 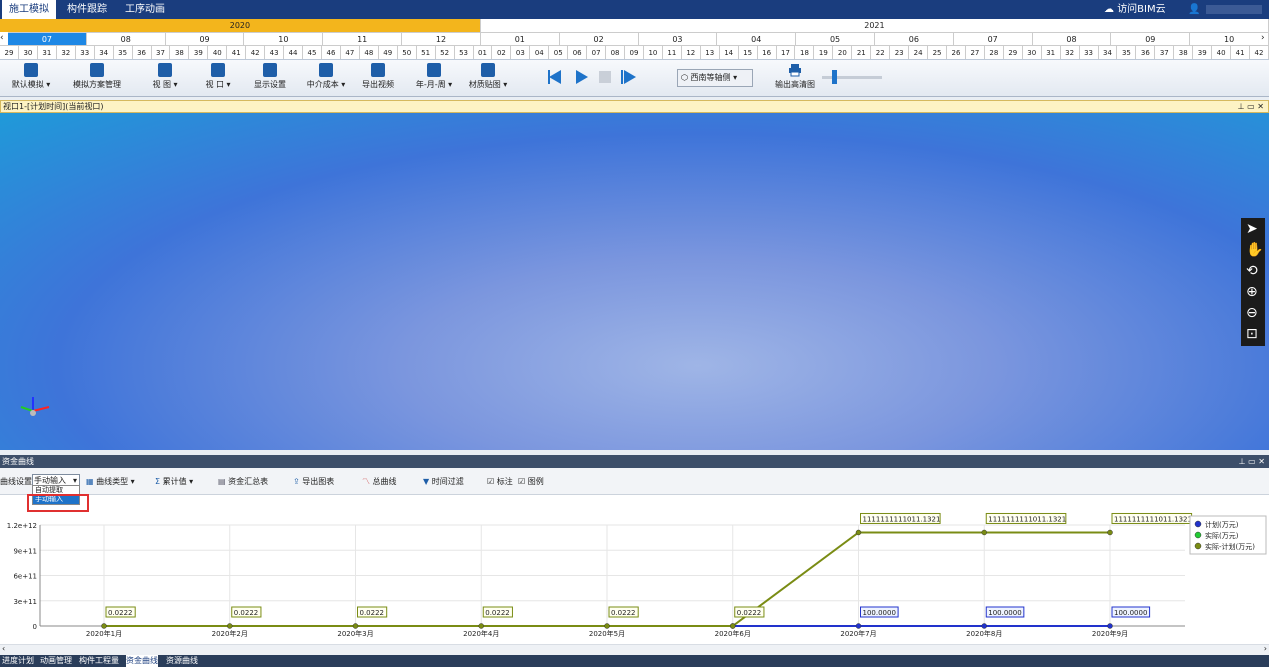 What do you see at coordinates (540, 52) in the screenshot?
I see `week-cell: 04` at bounding box center [540, 52].